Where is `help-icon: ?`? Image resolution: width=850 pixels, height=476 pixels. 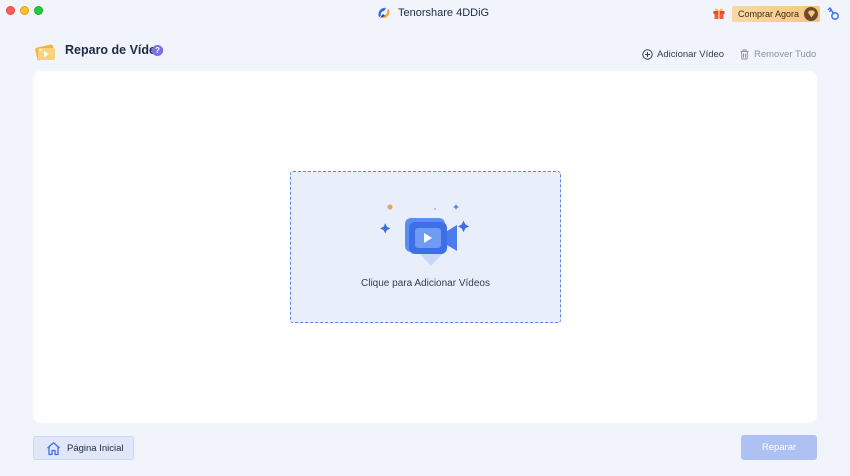
help-icon: ? is located at coordinates (157, 50).